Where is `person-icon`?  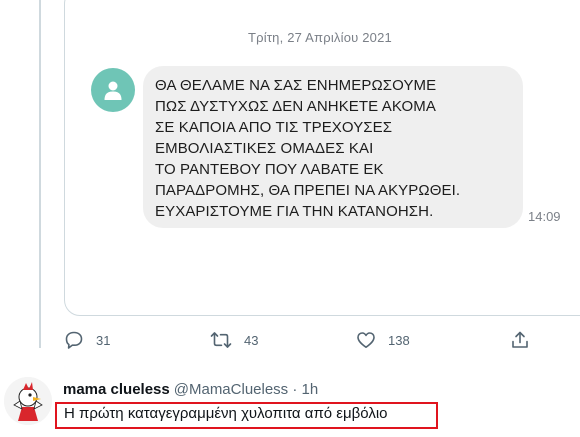 person-icon is located at coordinates (113, 90).